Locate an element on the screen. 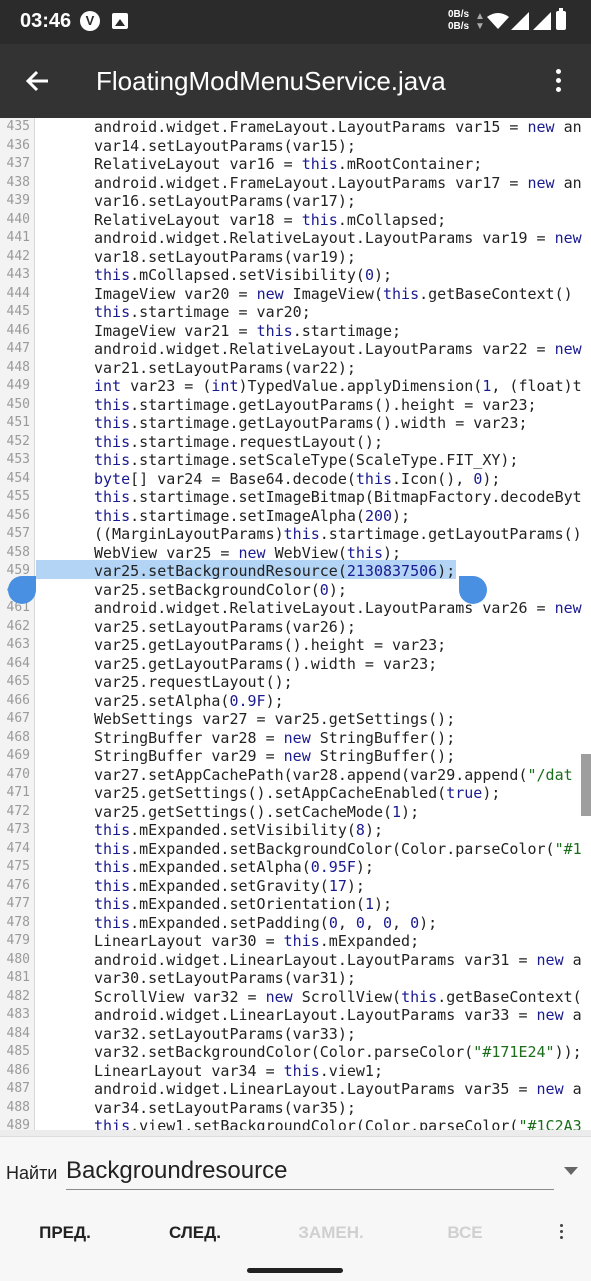 The image size is (591, 1281). code-text: this.mExpanded.setGravity(17); is located at coordinates (229, 885).